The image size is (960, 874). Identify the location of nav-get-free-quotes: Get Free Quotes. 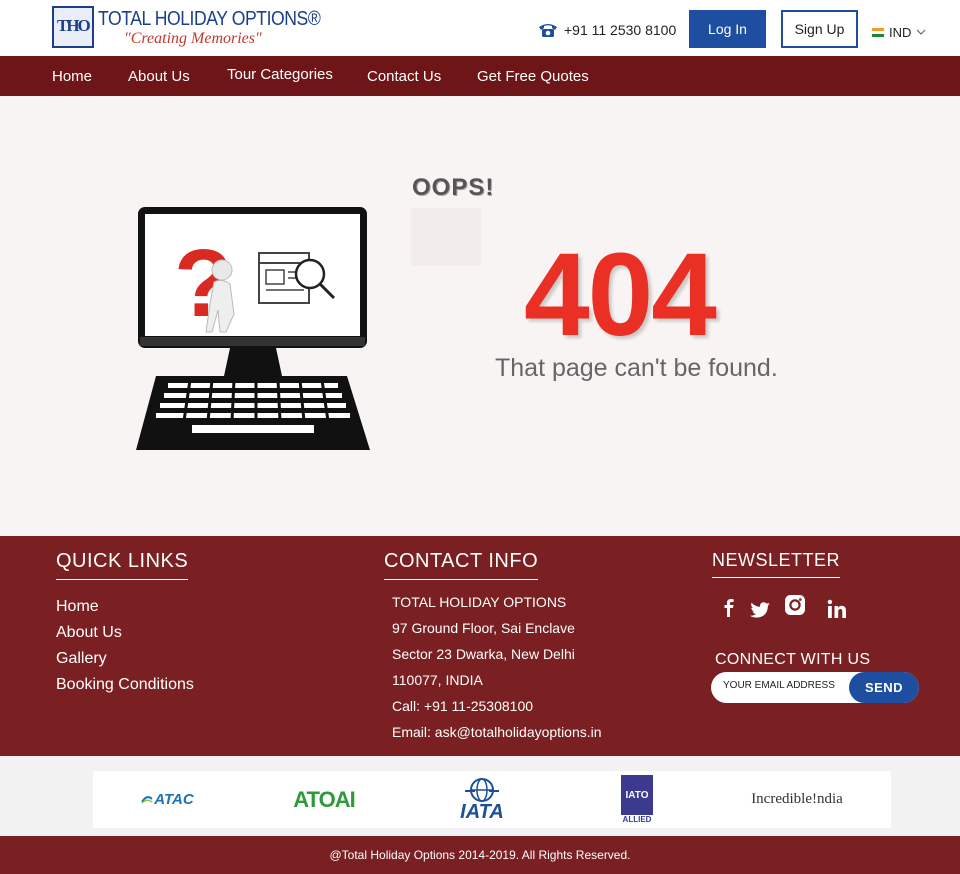
(533, 76).